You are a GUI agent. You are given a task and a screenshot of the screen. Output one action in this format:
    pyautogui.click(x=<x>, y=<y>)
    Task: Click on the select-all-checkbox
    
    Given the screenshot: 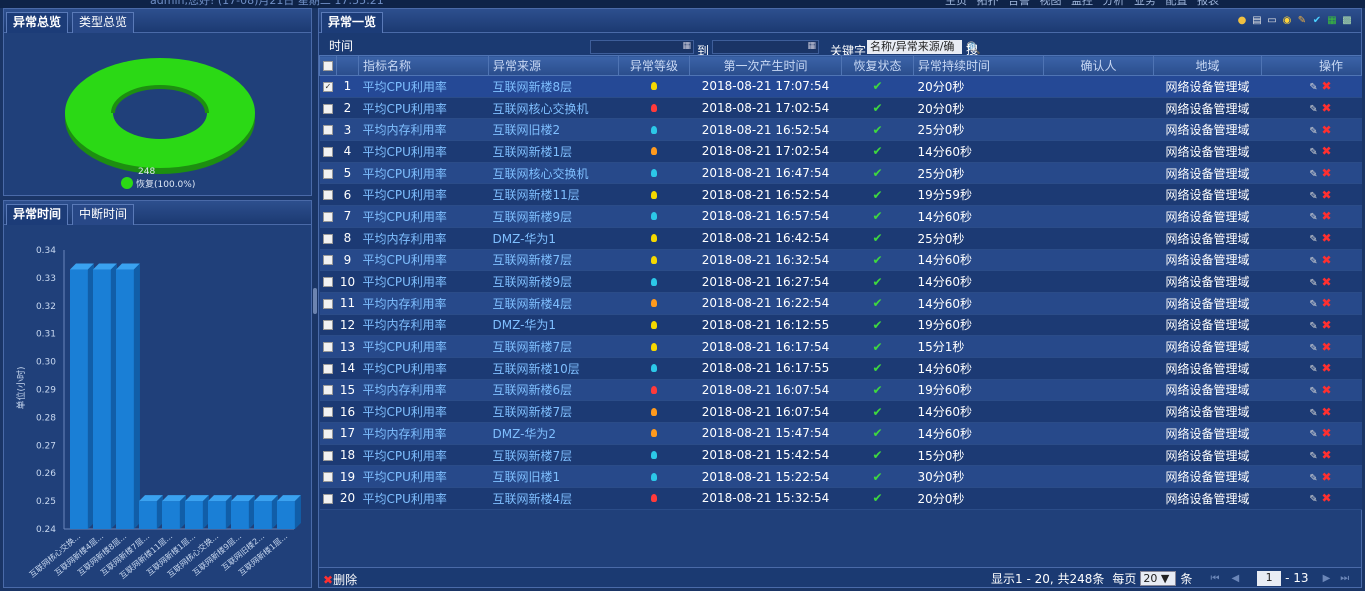 What is the action you would take?
    pyautogui.click(x=328, y=66)
    